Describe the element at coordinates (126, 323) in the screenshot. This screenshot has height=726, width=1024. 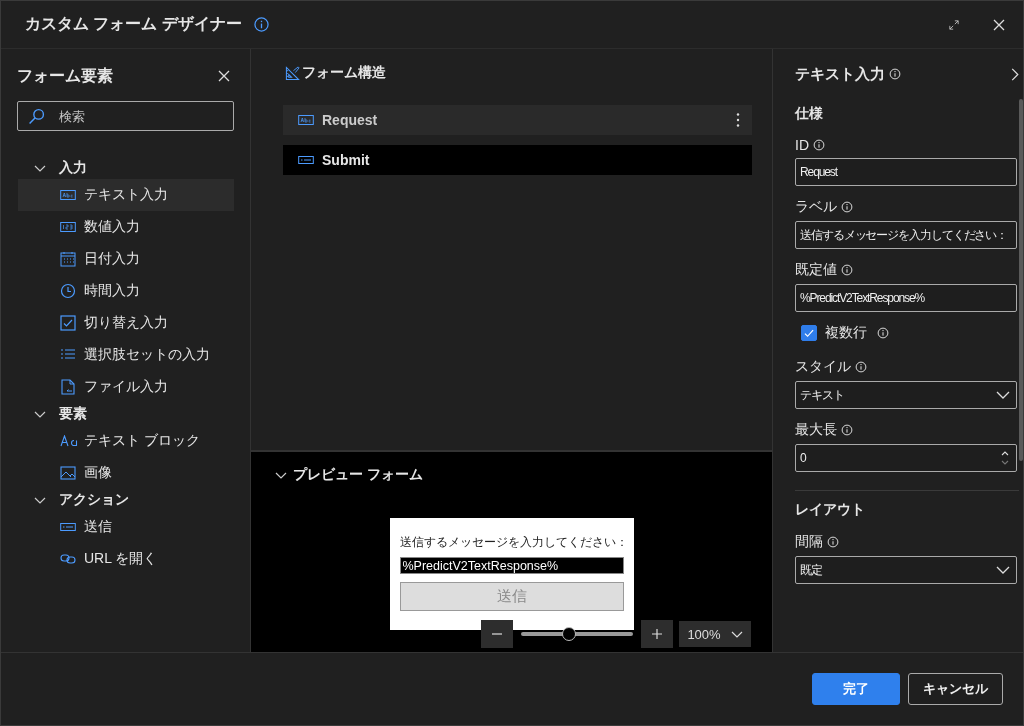
I see `element-item: 切り替え入力` at that location.